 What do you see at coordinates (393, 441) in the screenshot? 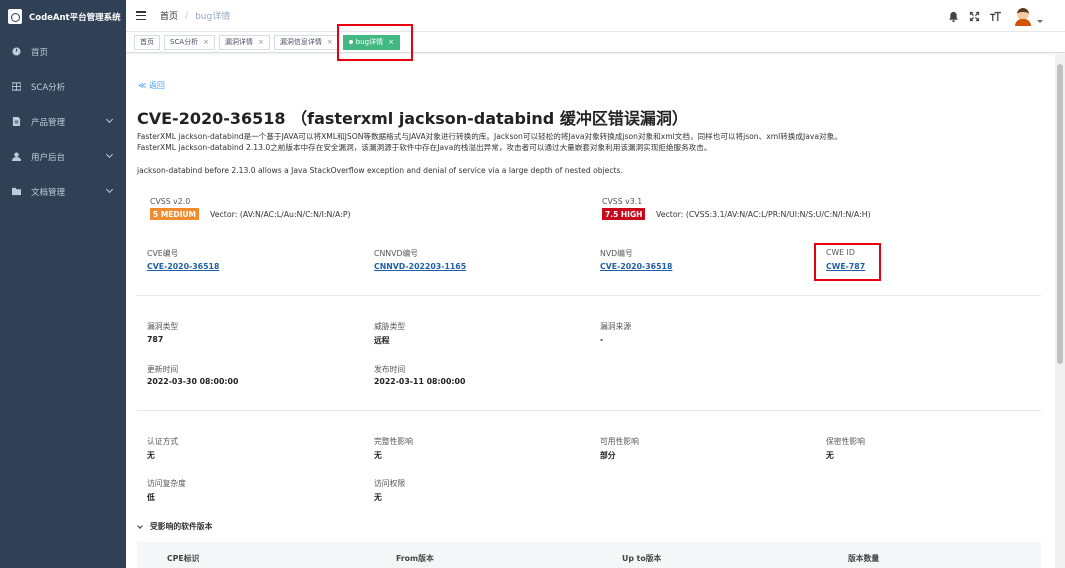
I see `integrity-label: 完整性影响` at bounding box center [393, 441].